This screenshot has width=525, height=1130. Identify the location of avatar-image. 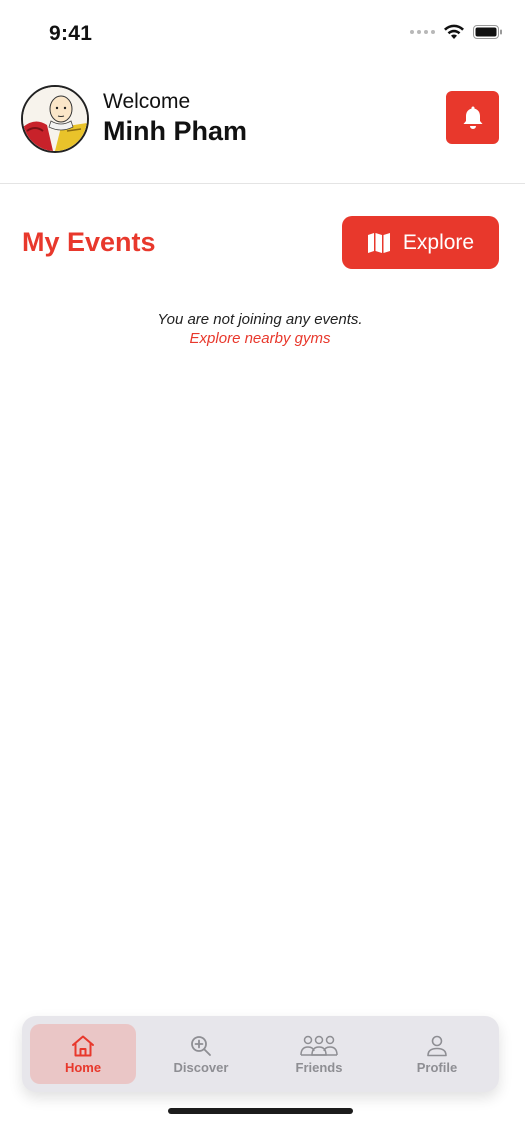
(55, 119).